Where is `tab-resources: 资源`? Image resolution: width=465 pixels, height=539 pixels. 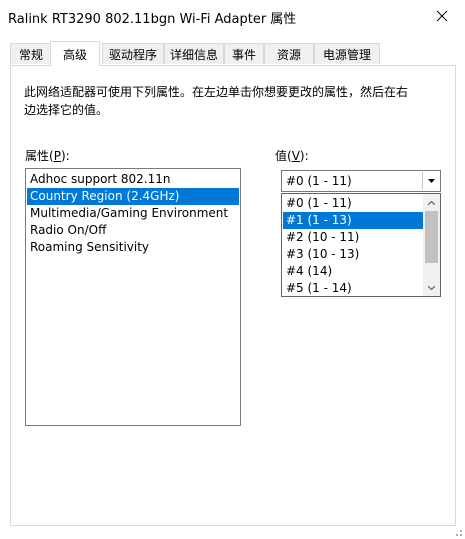
tab-resources: 资源 is located at coordinates (289, 53).